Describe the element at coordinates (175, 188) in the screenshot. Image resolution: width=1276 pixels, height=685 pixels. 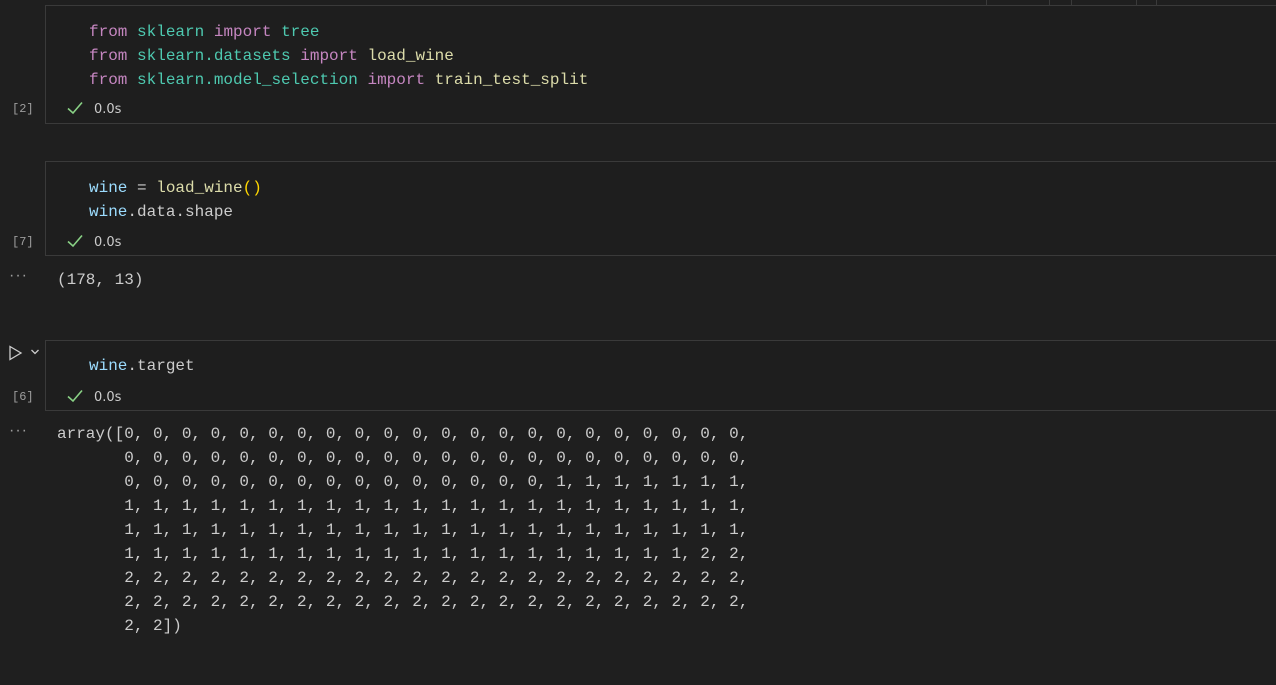
I see `code-line: wine = load_wine()` at that location.